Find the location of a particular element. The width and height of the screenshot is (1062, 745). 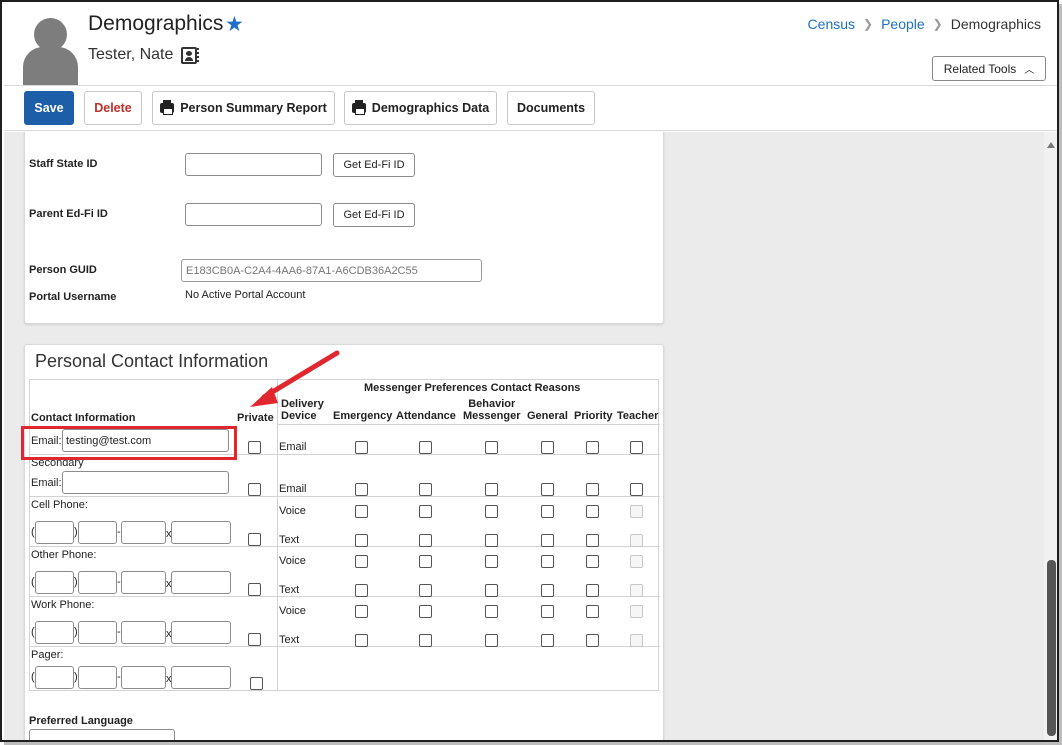

secondary-email-input is located at coordinates (145, 482).